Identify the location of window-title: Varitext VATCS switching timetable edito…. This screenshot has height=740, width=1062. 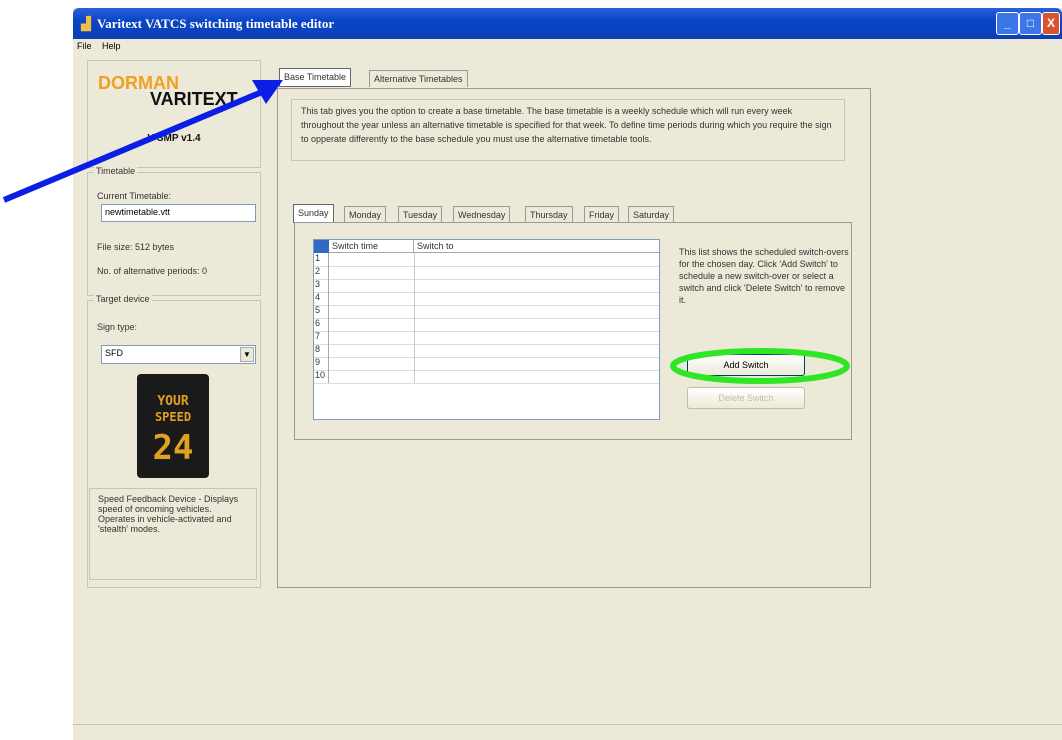
(216, 23).